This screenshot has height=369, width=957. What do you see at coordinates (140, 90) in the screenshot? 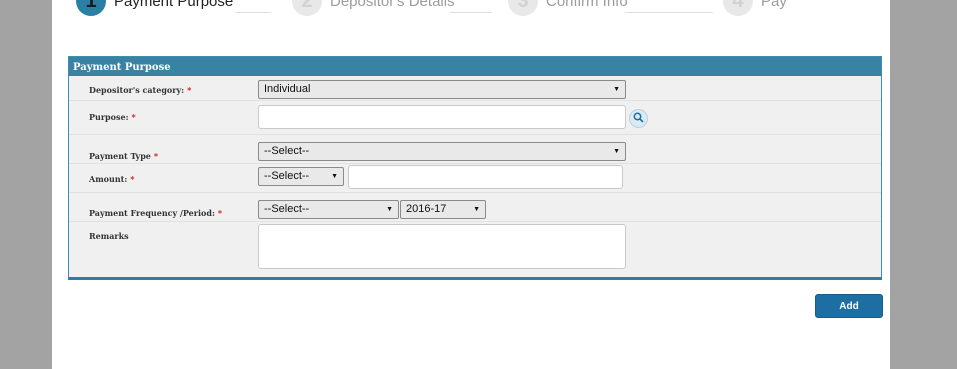
I see `depositor-category-label: Depositor's category: *` at bounding box center [140, 90].